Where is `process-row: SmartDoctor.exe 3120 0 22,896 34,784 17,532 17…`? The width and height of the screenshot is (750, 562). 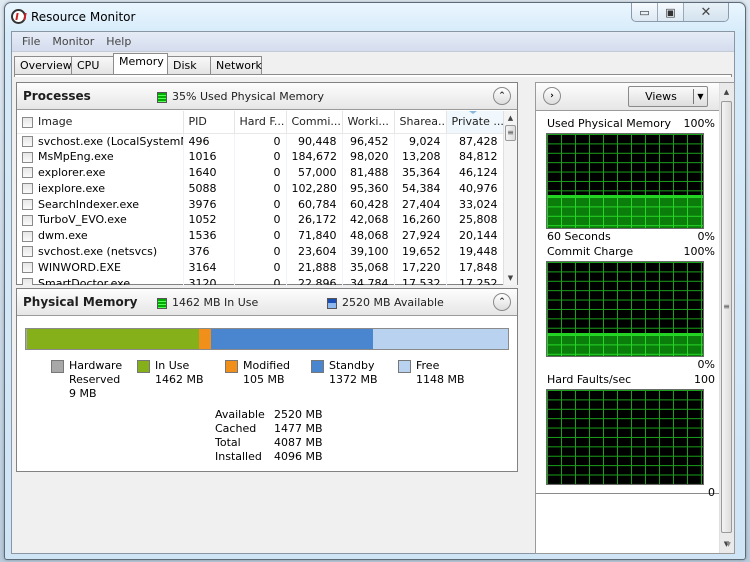
process-row: SmartDoctor.exe 3120 0 22,896 34,784 17,532 17… is located at coordinates (260, 280).